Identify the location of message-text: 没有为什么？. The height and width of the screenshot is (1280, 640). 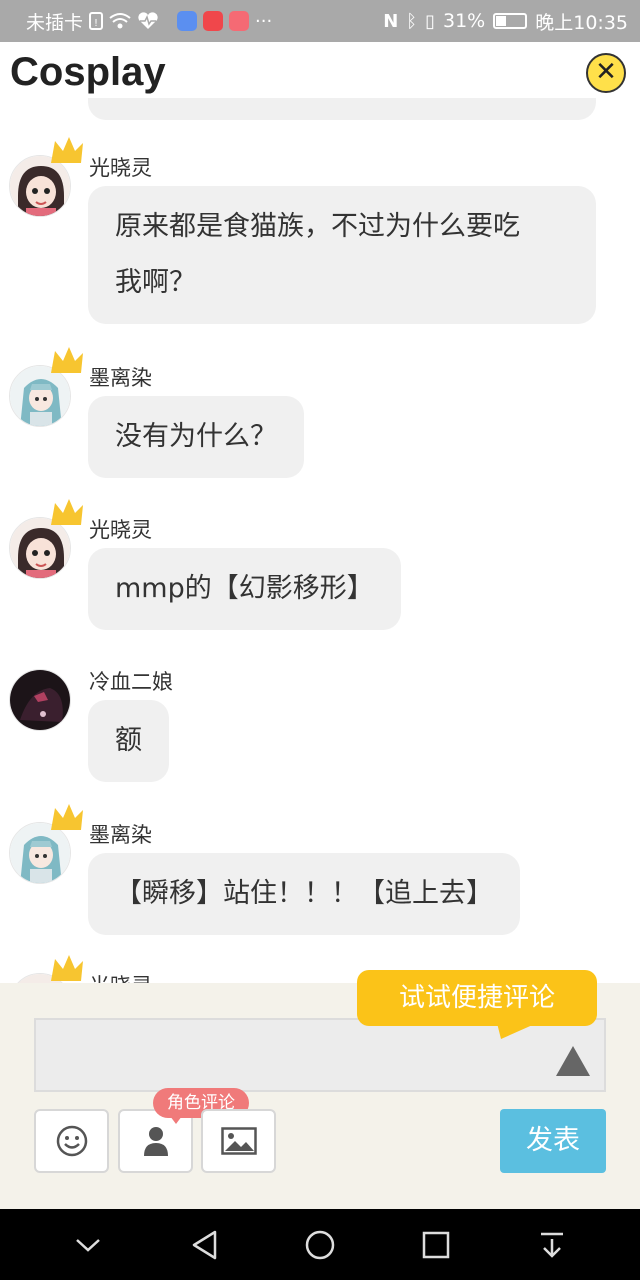
(196, 436).